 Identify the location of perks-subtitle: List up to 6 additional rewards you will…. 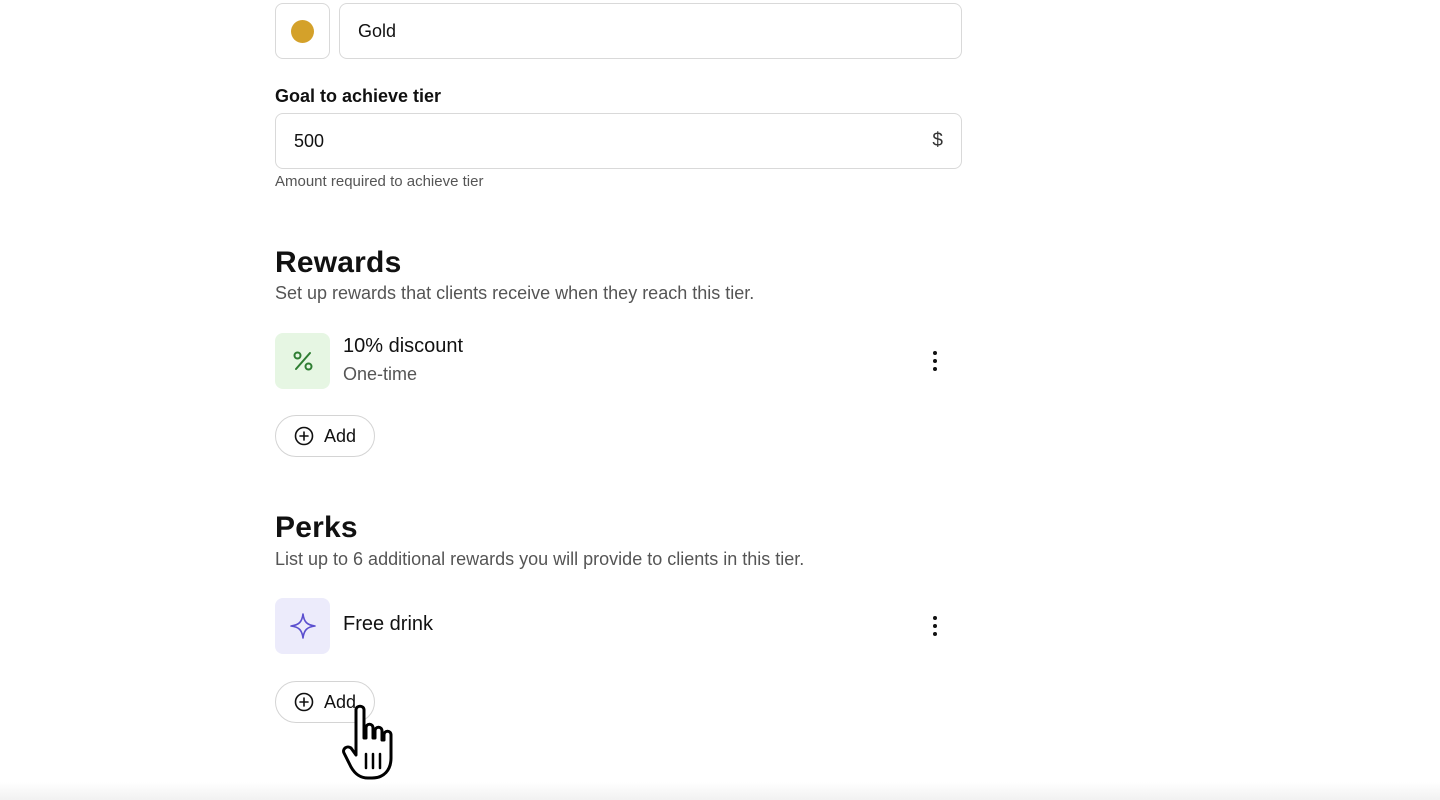
(540, 559).